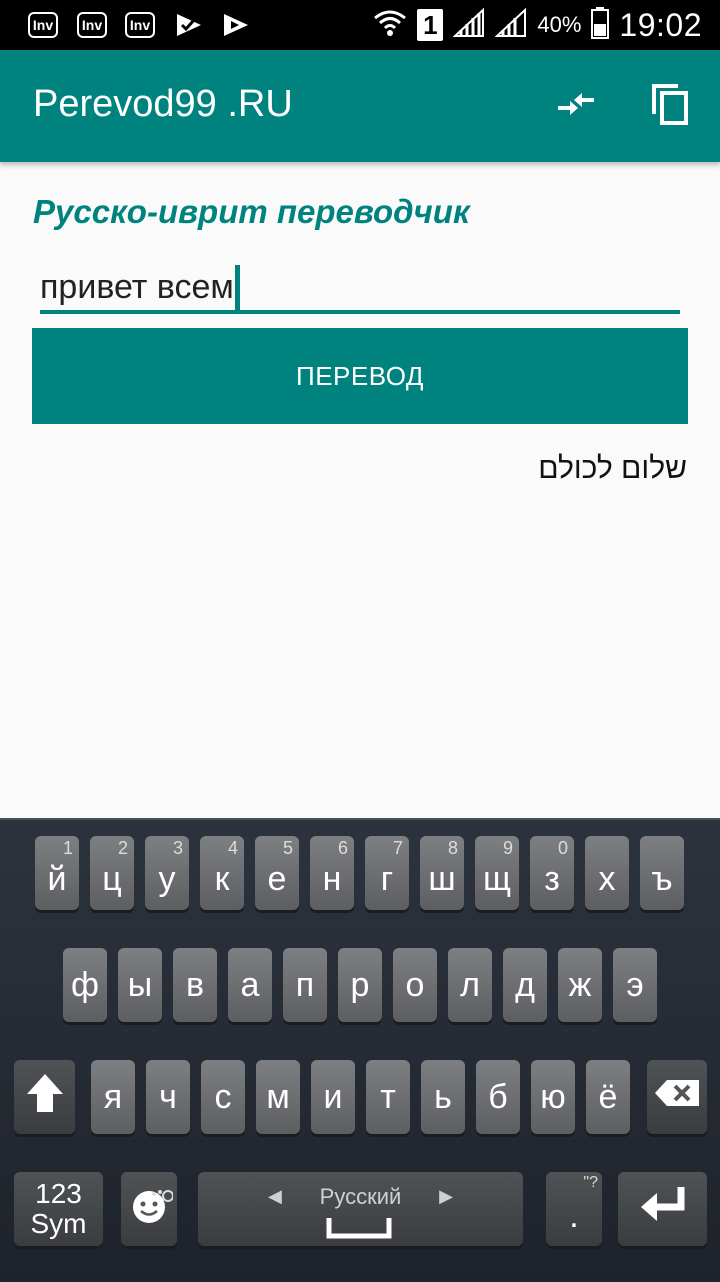  I want to click on key-д: д, so click(525, 985).